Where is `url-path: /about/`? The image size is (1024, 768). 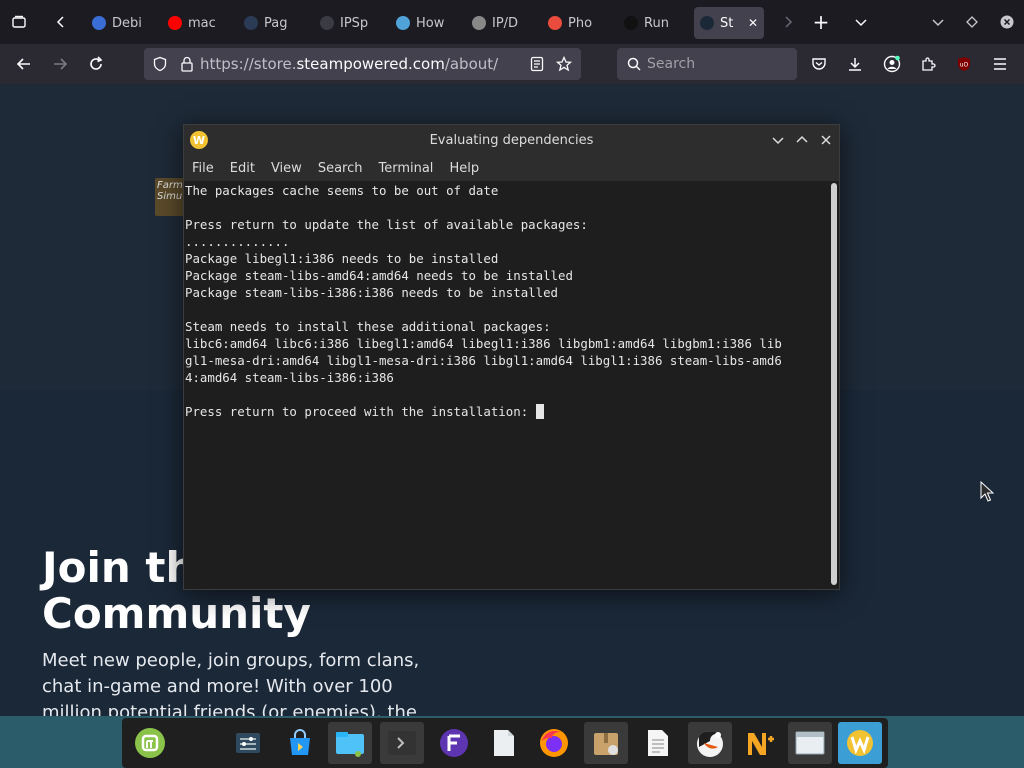 url-path: /about/ is located at coordinates (471, 64).